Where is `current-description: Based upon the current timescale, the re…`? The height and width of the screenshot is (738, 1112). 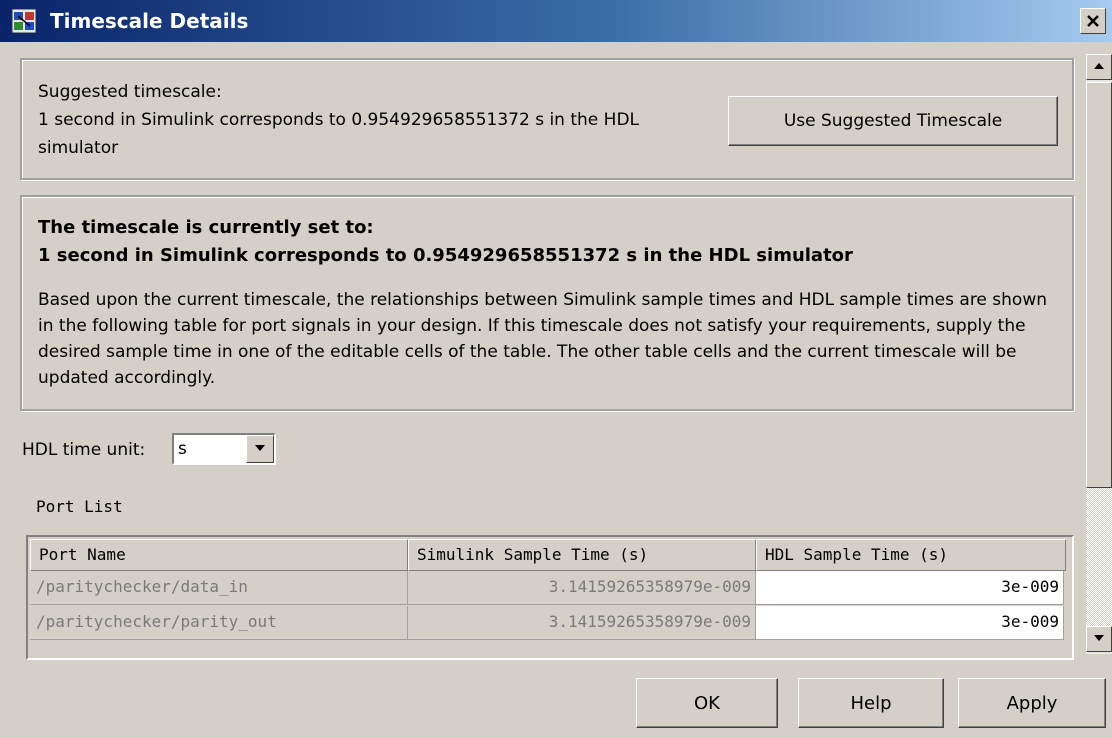
current-description: Based upon the current timescale, the re… is located at coordinates (543, 339).